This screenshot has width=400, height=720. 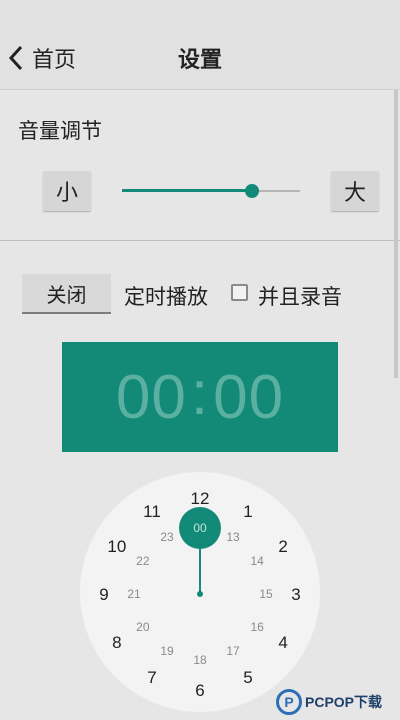 I want to click on clock-hour-3: 3, so click(x=295, y=594).